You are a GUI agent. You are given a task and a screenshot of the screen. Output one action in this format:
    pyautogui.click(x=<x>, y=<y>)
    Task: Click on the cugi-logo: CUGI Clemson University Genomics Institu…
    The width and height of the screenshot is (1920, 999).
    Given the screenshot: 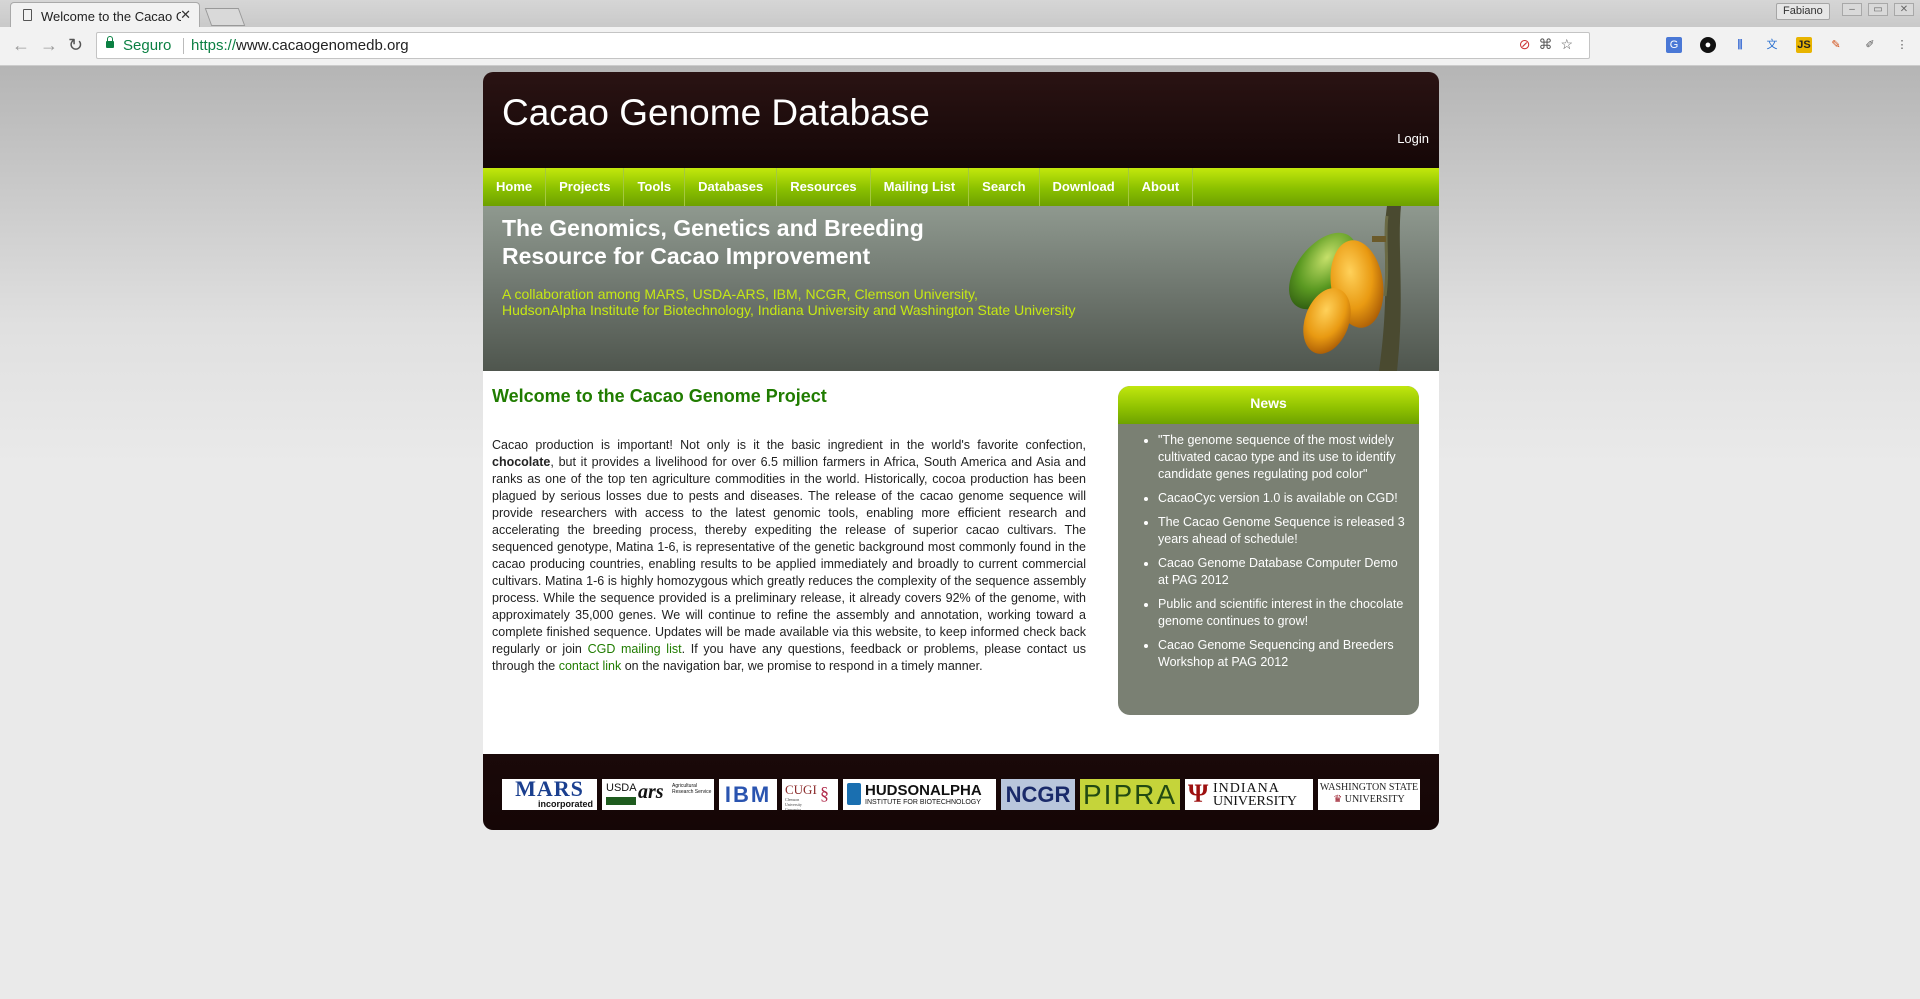 What is the action you would take?
    pyautogui.click(x=810, y=794)
    